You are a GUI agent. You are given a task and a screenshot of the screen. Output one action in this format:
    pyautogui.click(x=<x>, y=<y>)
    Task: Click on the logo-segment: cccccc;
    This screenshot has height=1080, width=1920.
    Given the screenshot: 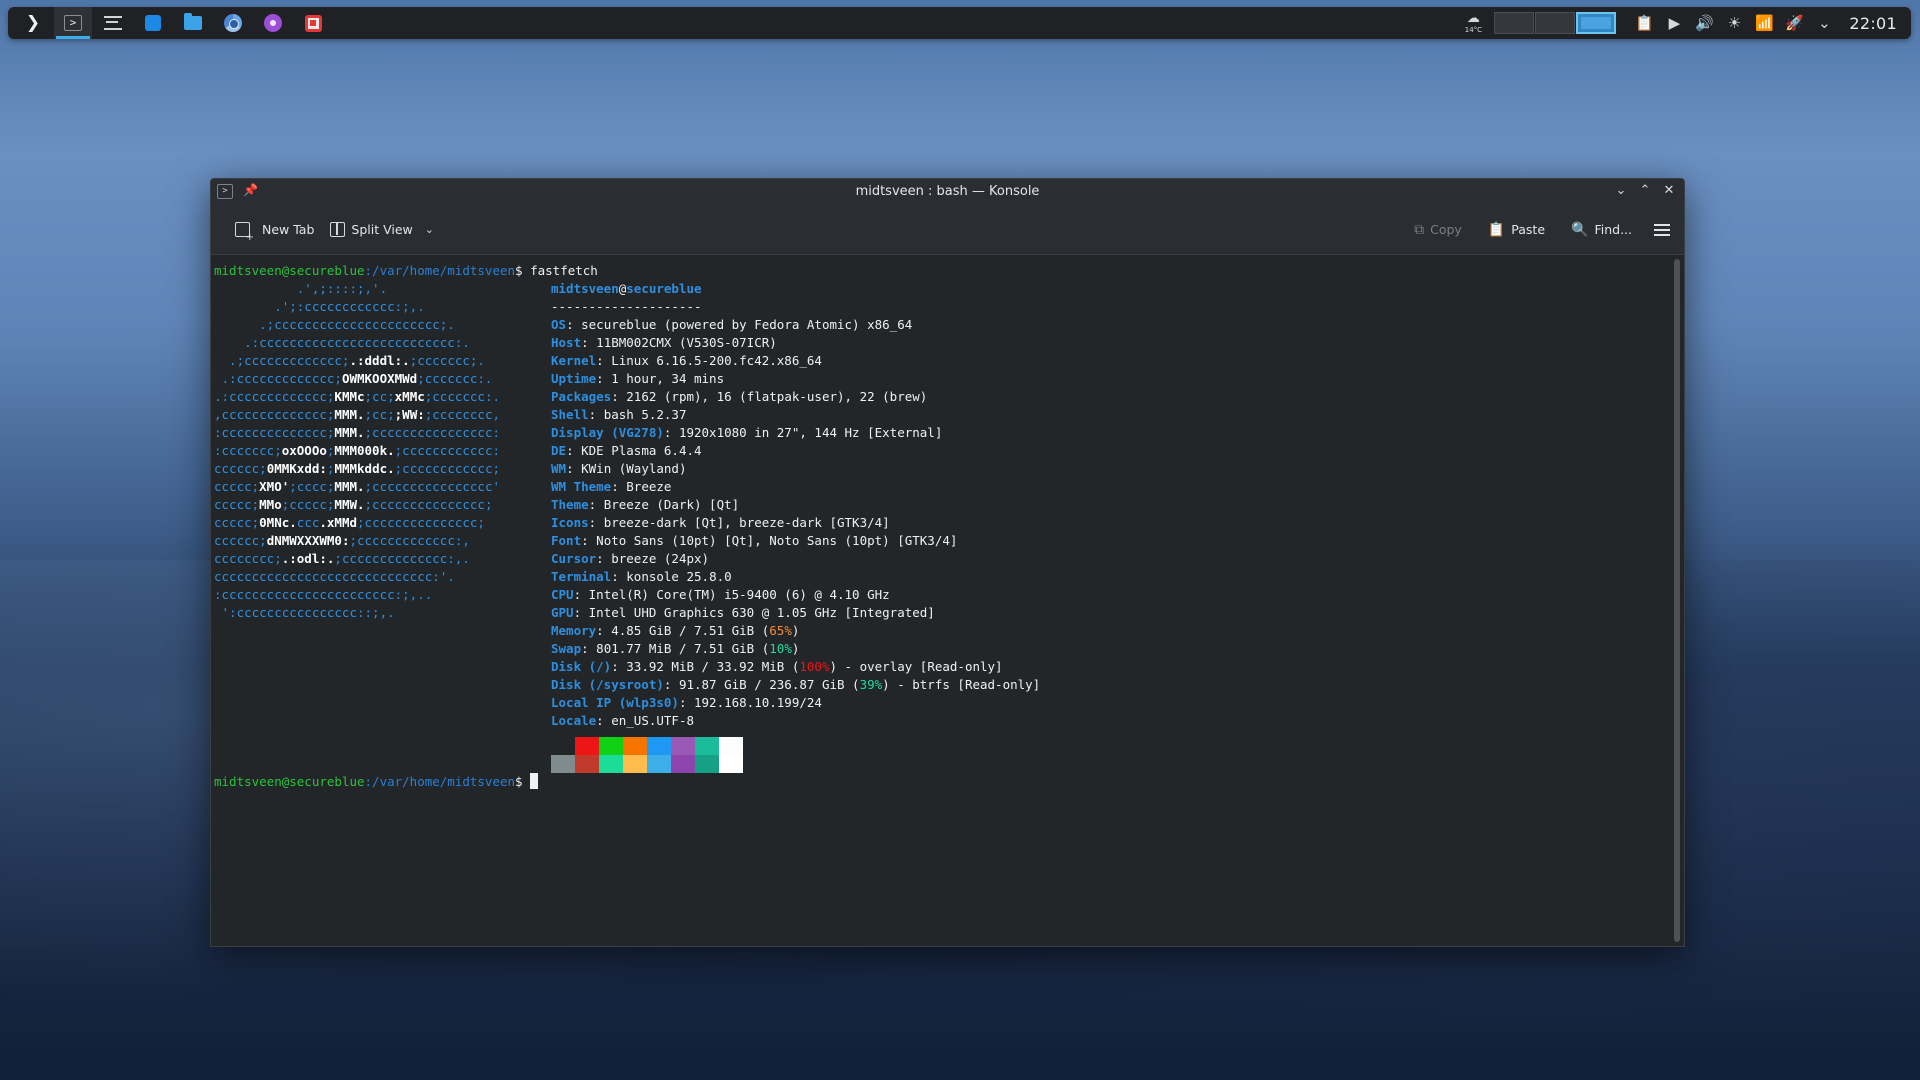 What is the action you would take?
    pyautogui.click(x=240, y=540)
    